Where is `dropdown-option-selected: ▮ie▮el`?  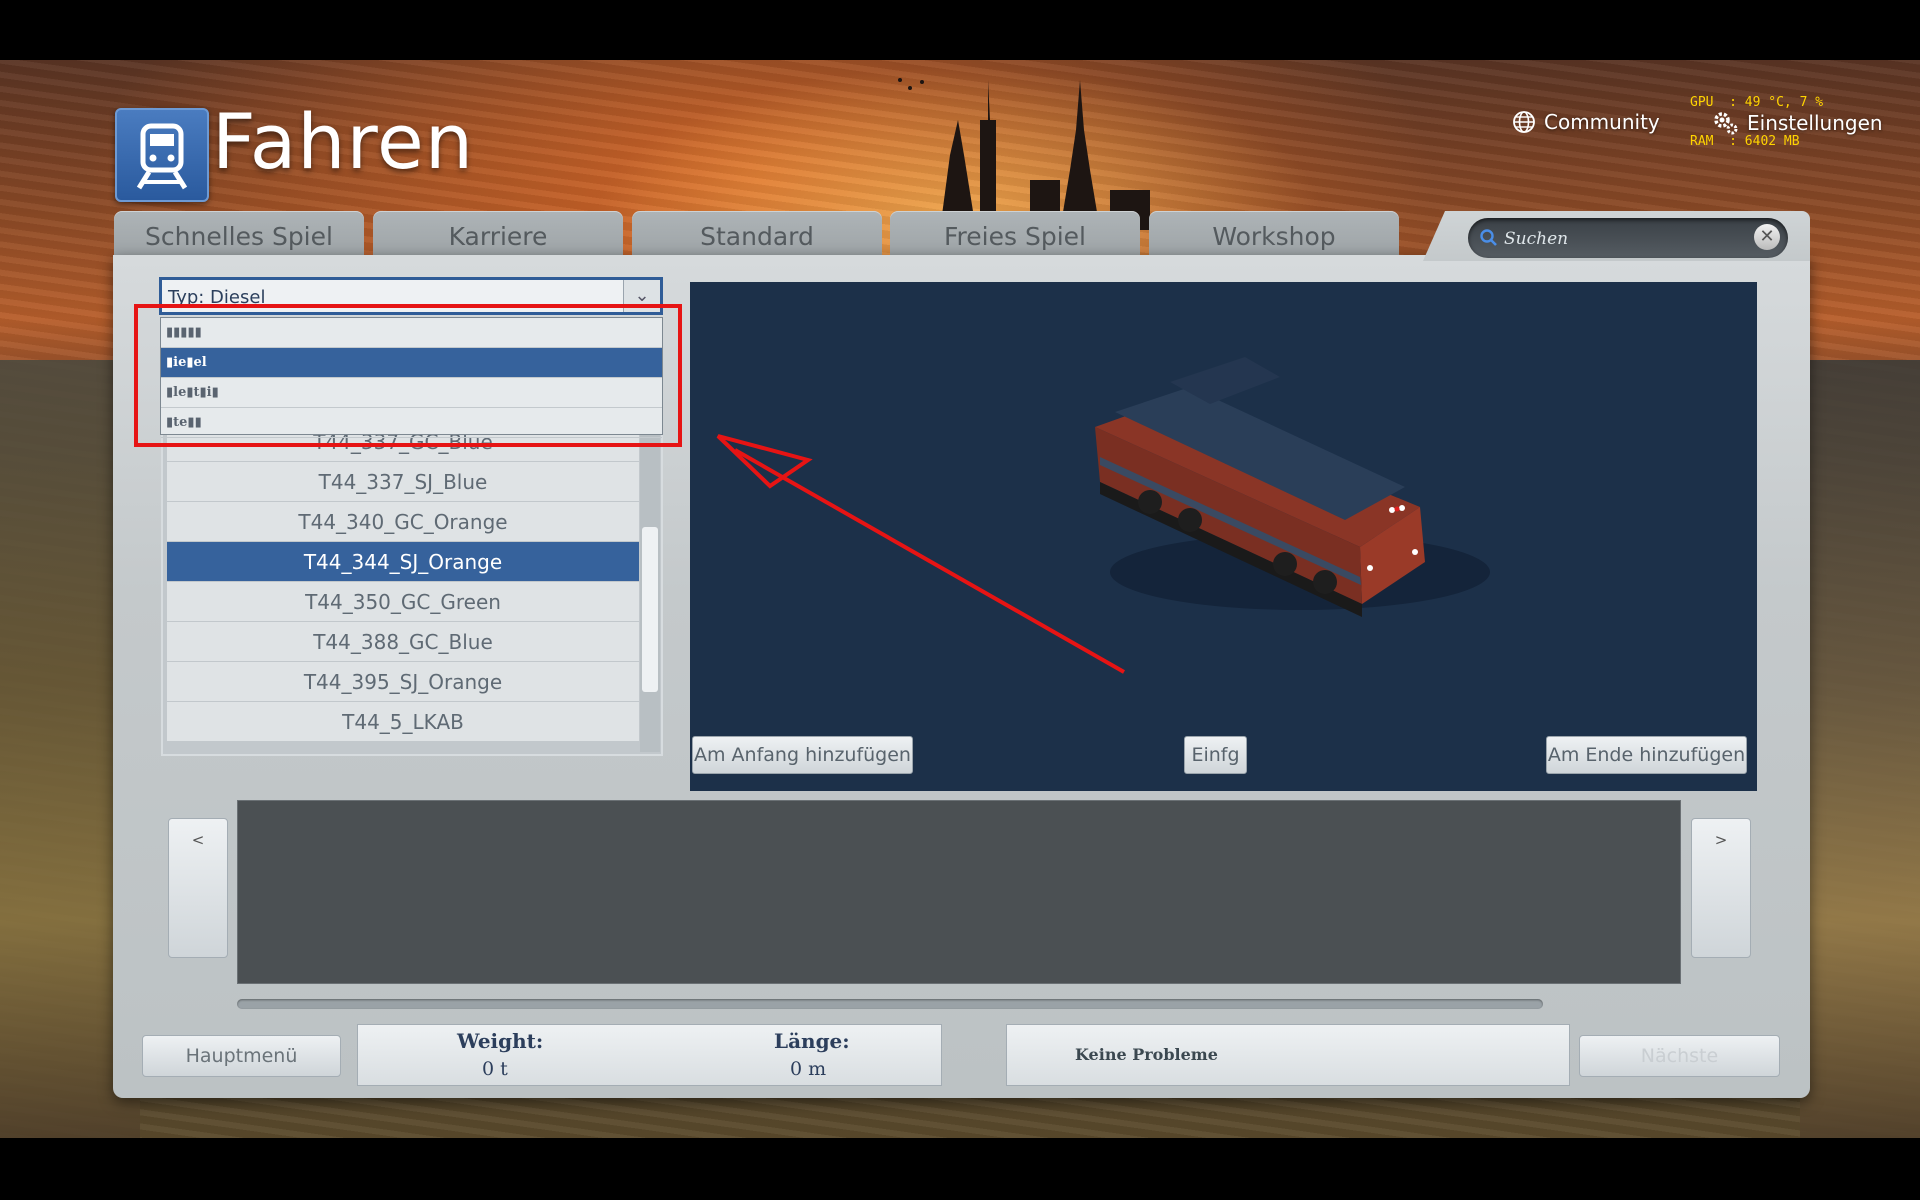 dropdown-option-selected: ▮ie▮el is located at coordinates (411, 363).